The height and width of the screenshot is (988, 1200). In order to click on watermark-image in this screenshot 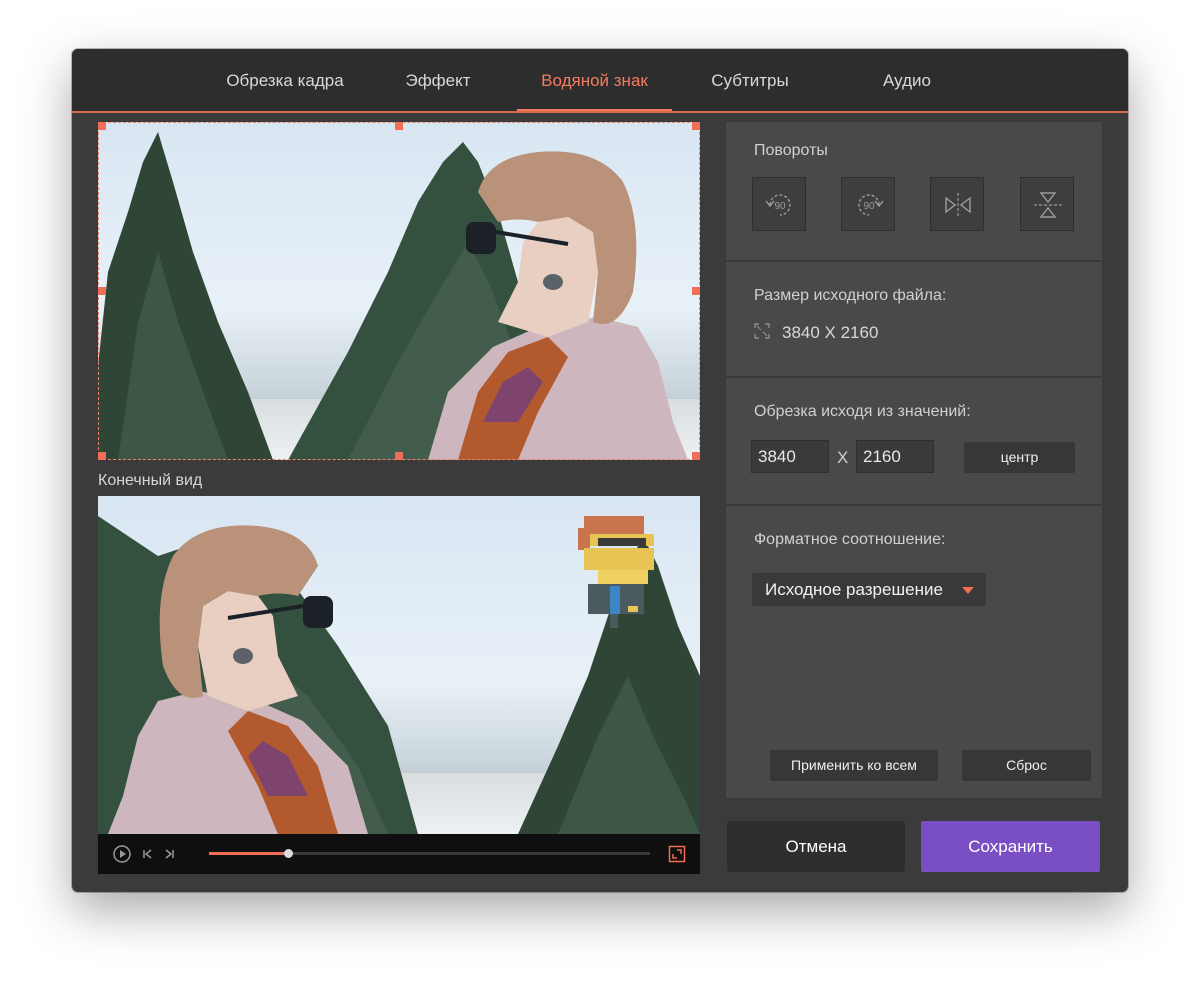, I will do `click(616, 572)`.